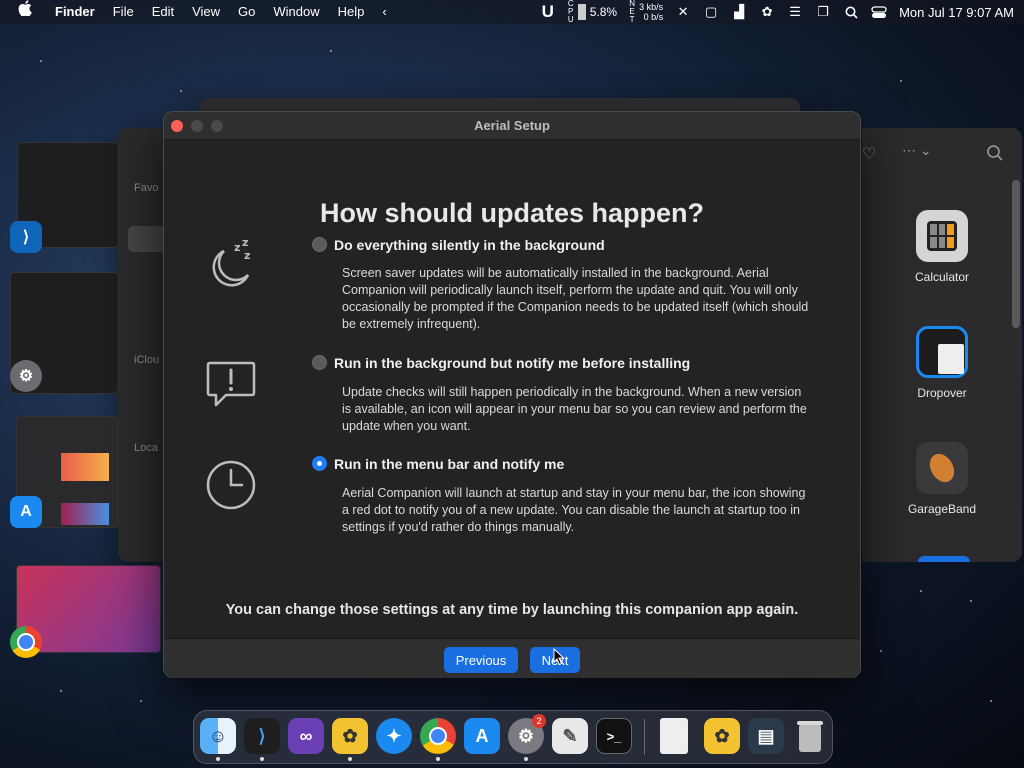  What do you see at coordinates (603, 12) in the screenshot?
I see `cpu-percent: 5.8%` at bounding box center [603, 12].